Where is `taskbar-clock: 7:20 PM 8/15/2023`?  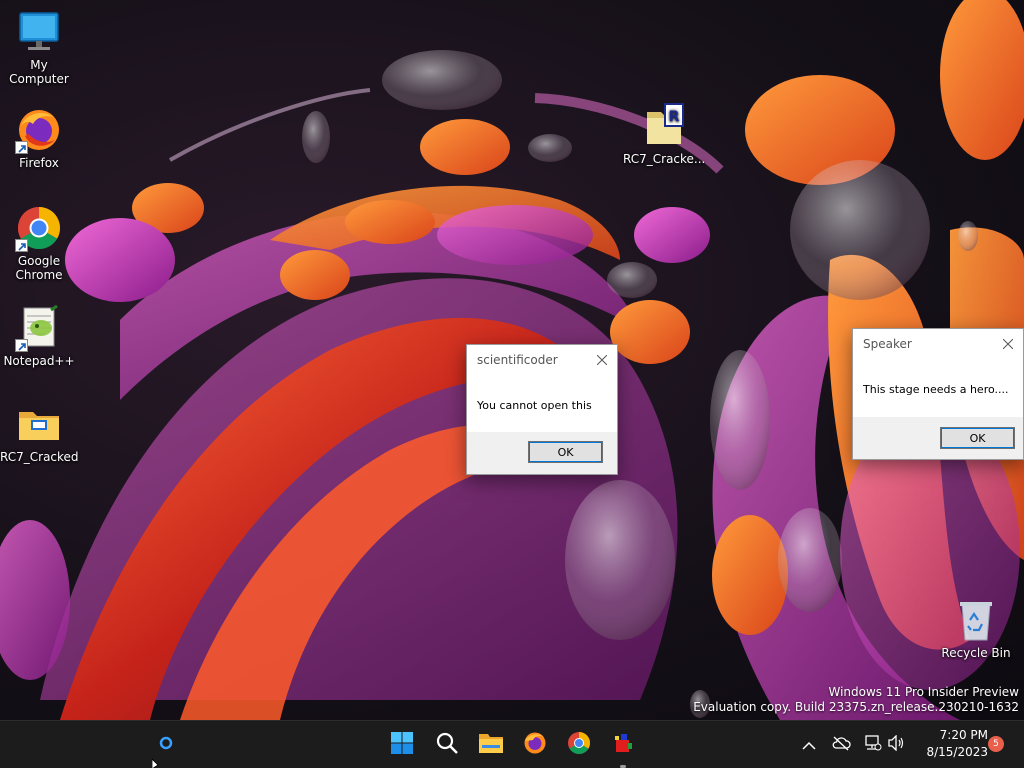
taskbar-clock: 7:20 PM 8/15/2023 is located at coordinates (950, 744).